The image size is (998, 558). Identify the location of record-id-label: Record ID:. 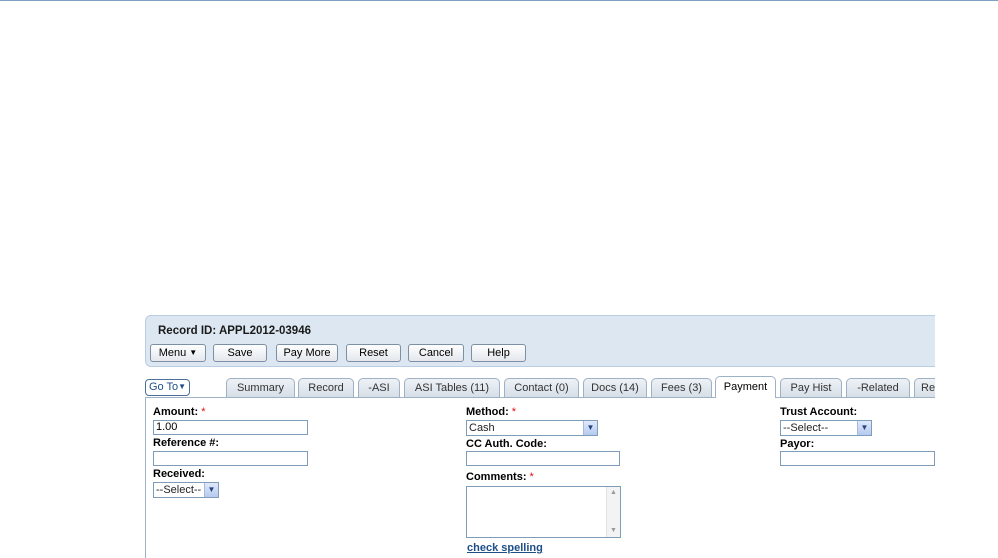
(187, 331).